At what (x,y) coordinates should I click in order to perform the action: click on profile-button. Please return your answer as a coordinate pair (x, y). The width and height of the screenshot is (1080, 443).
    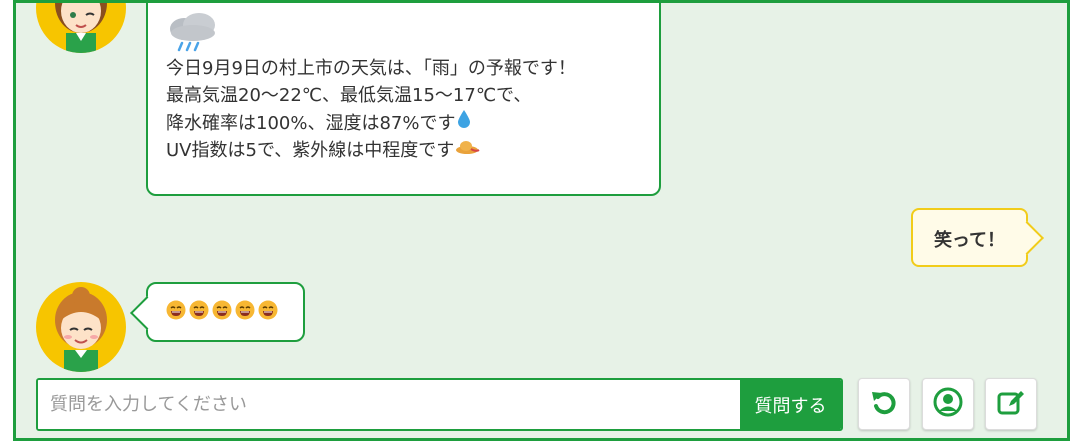
    Looking at the image, I should click on (948, 404).